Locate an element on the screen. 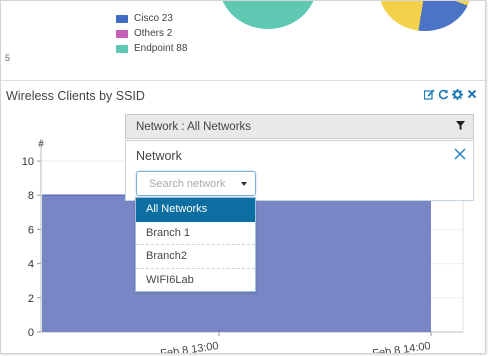 Image resolution: width=488 pixels, height=356 pixels. y-tick-label: 6 is located at coordinates (31, 230).